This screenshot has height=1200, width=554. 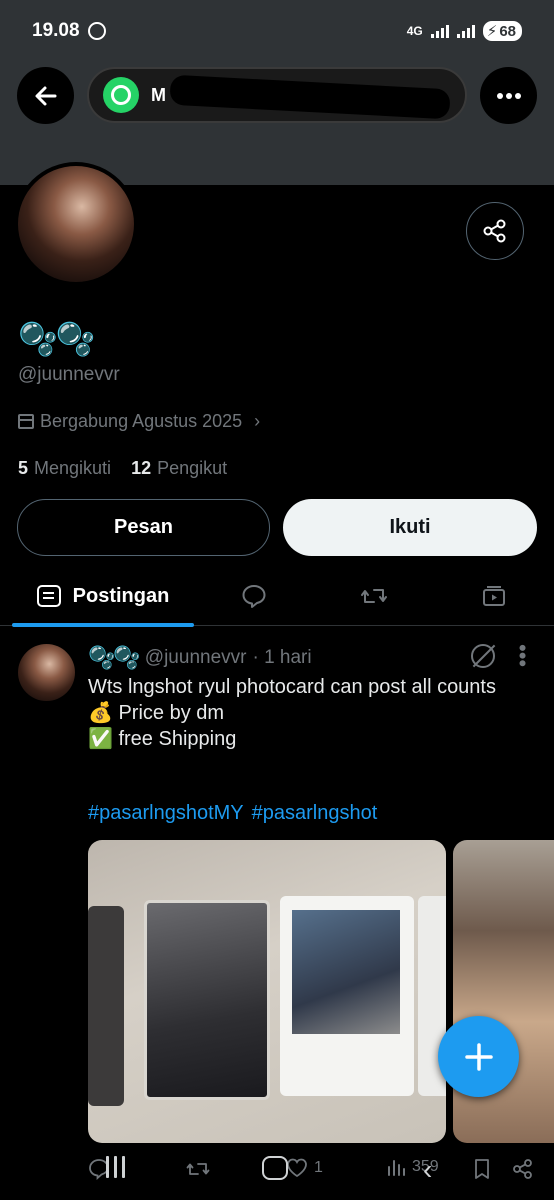 I want to click on views-icon, so click(x=396, y=1168).